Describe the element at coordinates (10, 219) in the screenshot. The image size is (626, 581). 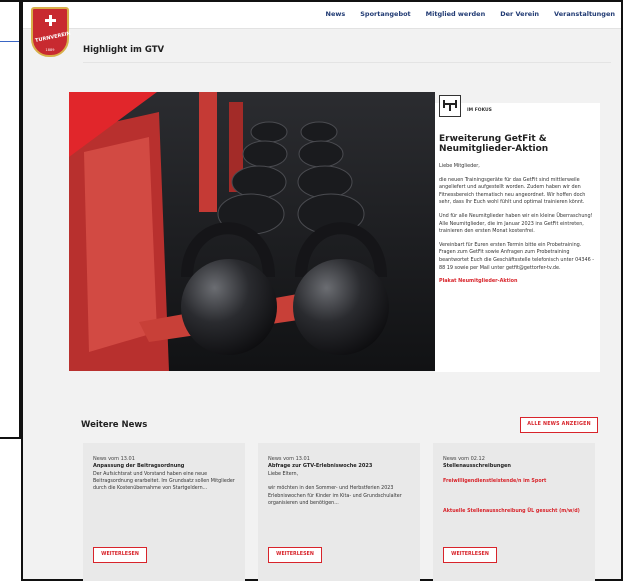
I see `background-window-edge` at that location.